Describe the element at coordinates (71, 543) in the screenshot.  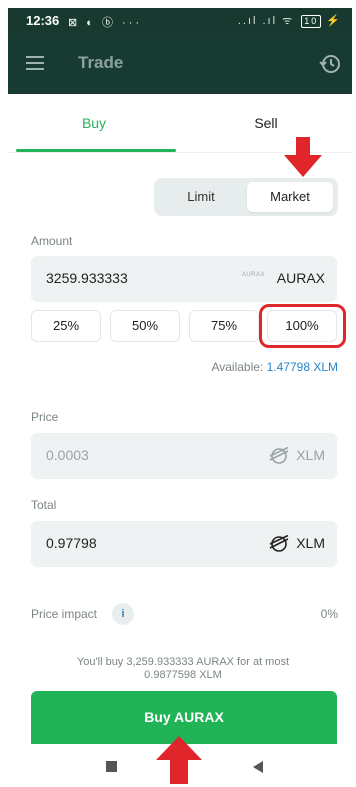
I see `total-value: 0.97798` at that location.